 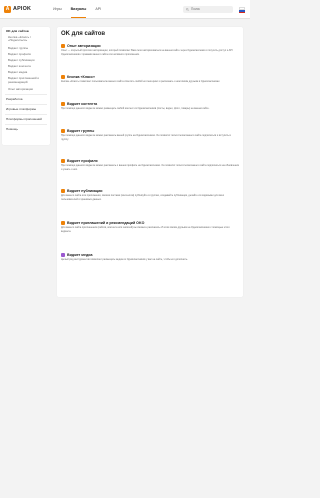 What do you see at coordinates (28, 80) in the screenshot?
I see `sidebar-item-invite-widget: Виджет приглашений и рекомендаций` at bounding box center [28, 80].